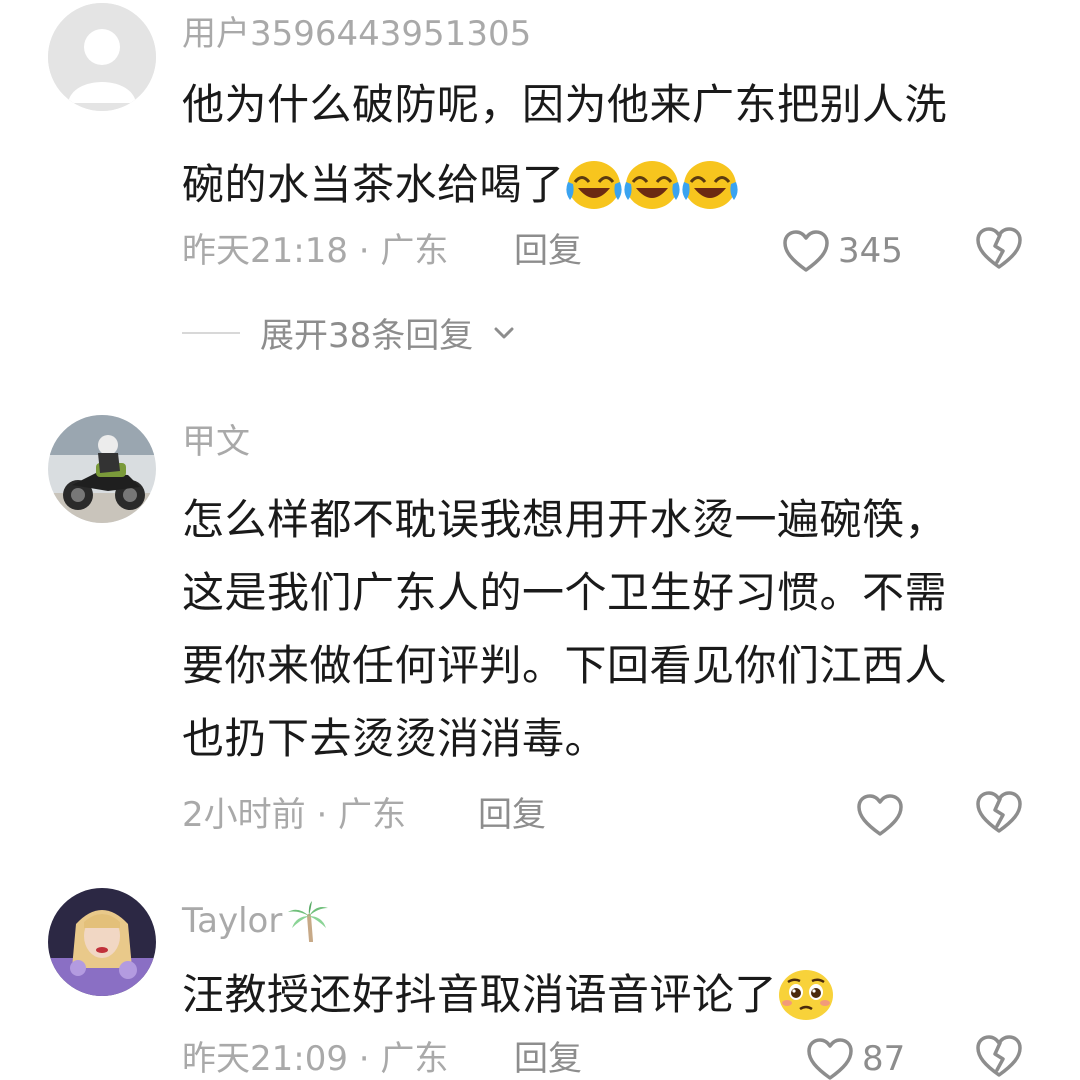 The width and height of the screenshot is (1080, 1080). I want to click on username: 用户3596443951305, so click(356, 34).